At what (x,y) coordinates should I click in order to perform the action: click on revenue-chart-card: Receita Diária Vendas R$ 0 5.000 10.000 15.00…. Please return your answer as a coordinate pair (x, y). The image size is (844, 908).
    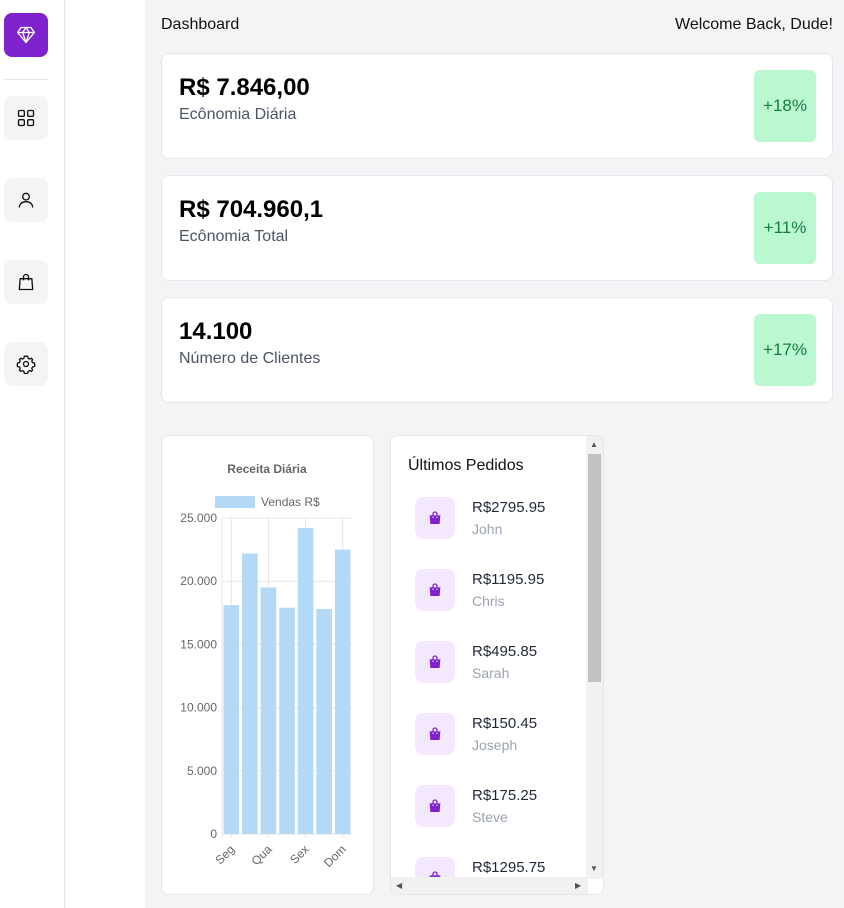
    Looking at the image, I should click on (267, 665).